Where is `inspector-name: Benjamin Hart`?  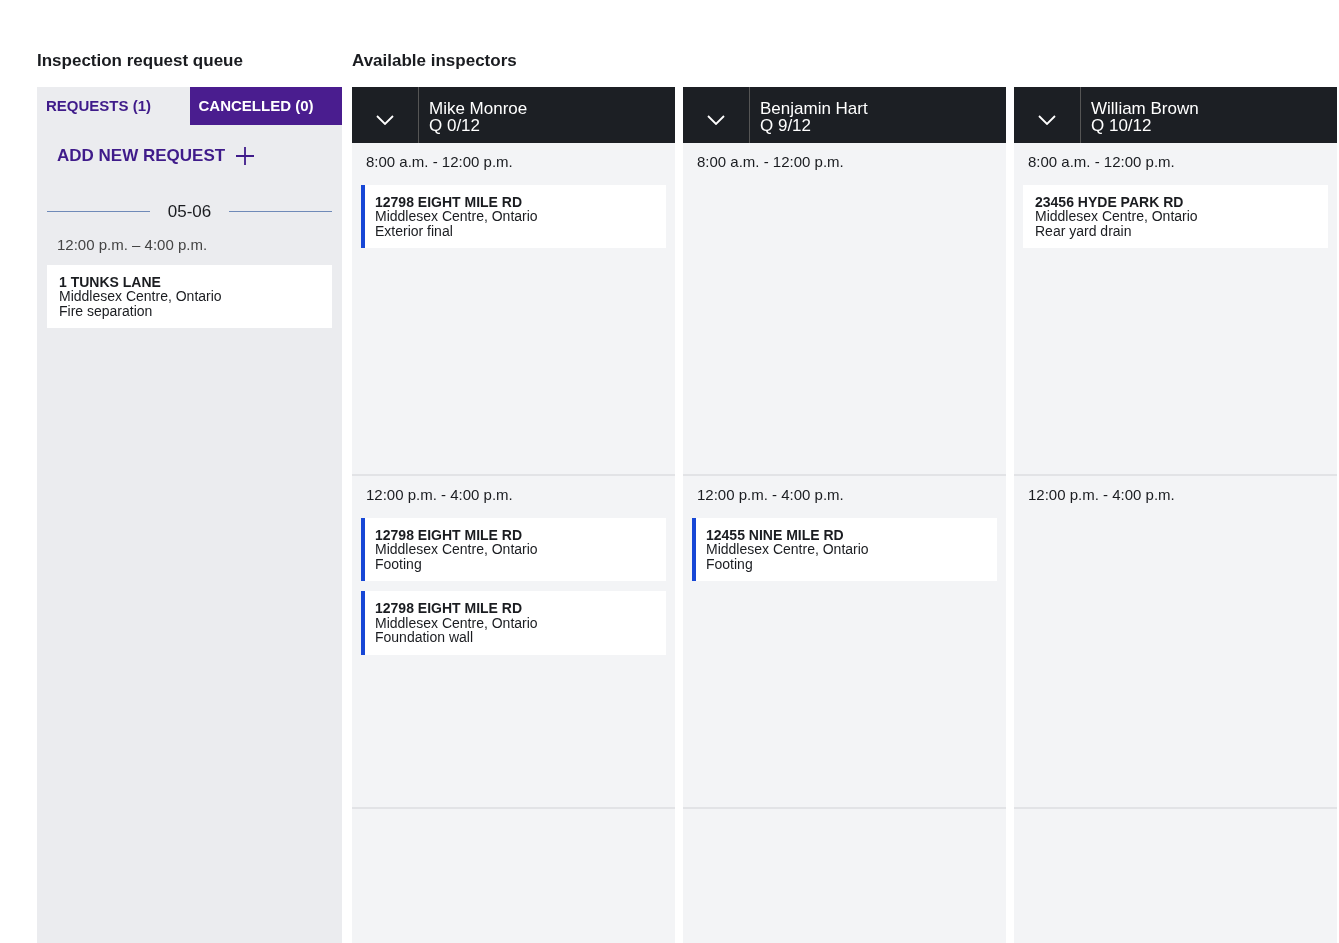 inspector-name: Benjamin Hart is located at coordinates (814, 108).